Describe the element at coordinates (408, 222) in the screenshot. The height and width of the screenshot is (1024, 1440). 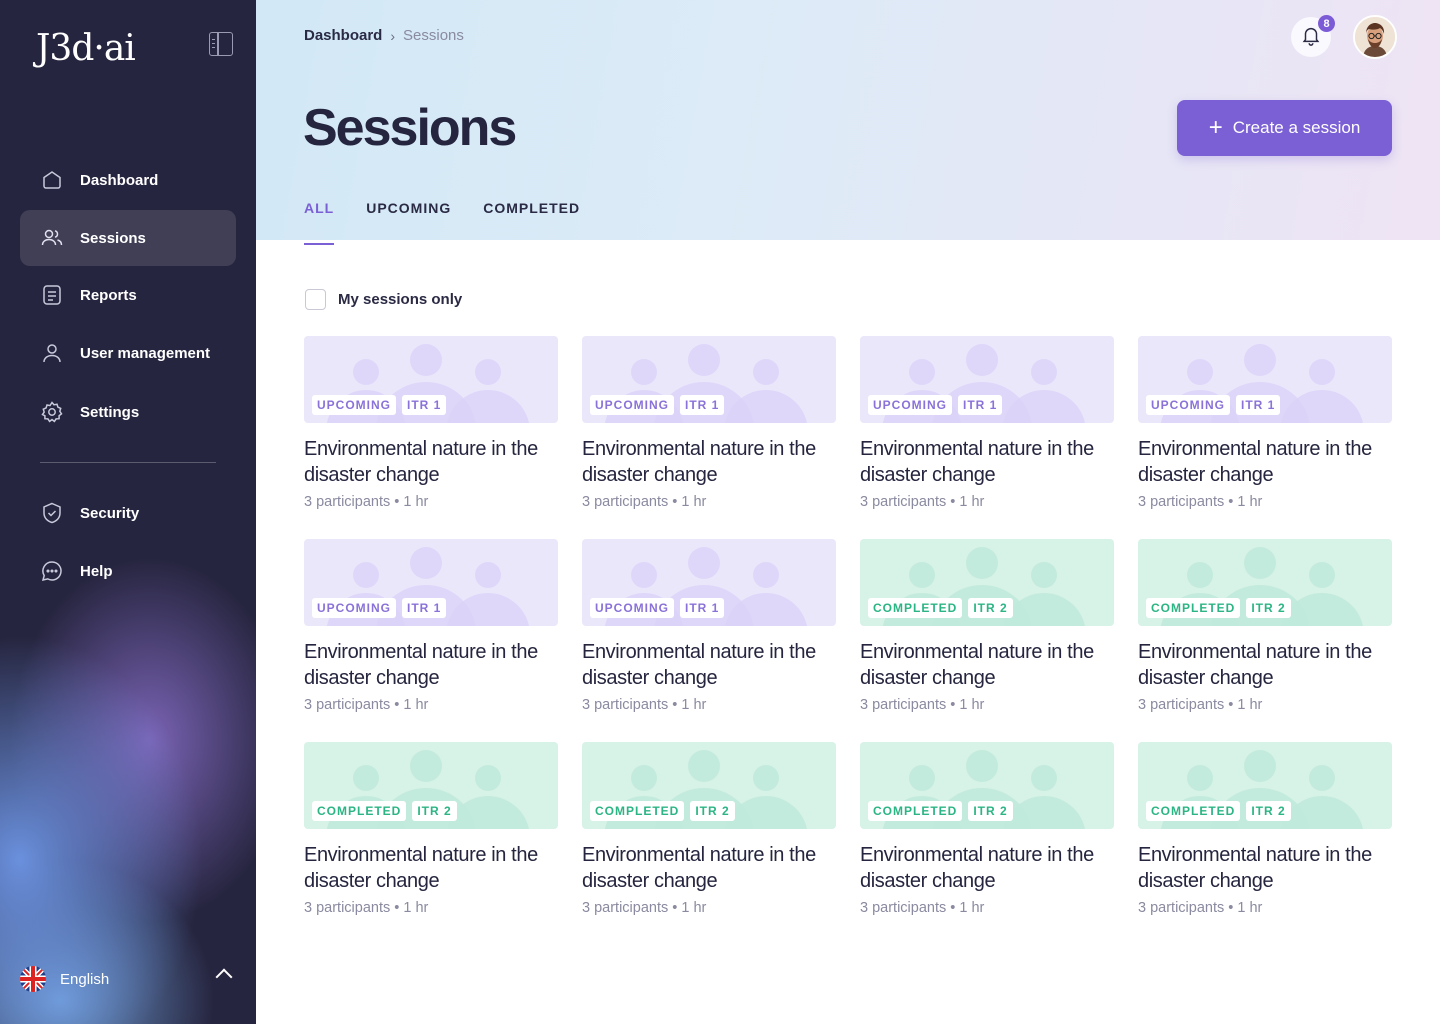
I see `tab-upcoming: UPCOMING` at that location.